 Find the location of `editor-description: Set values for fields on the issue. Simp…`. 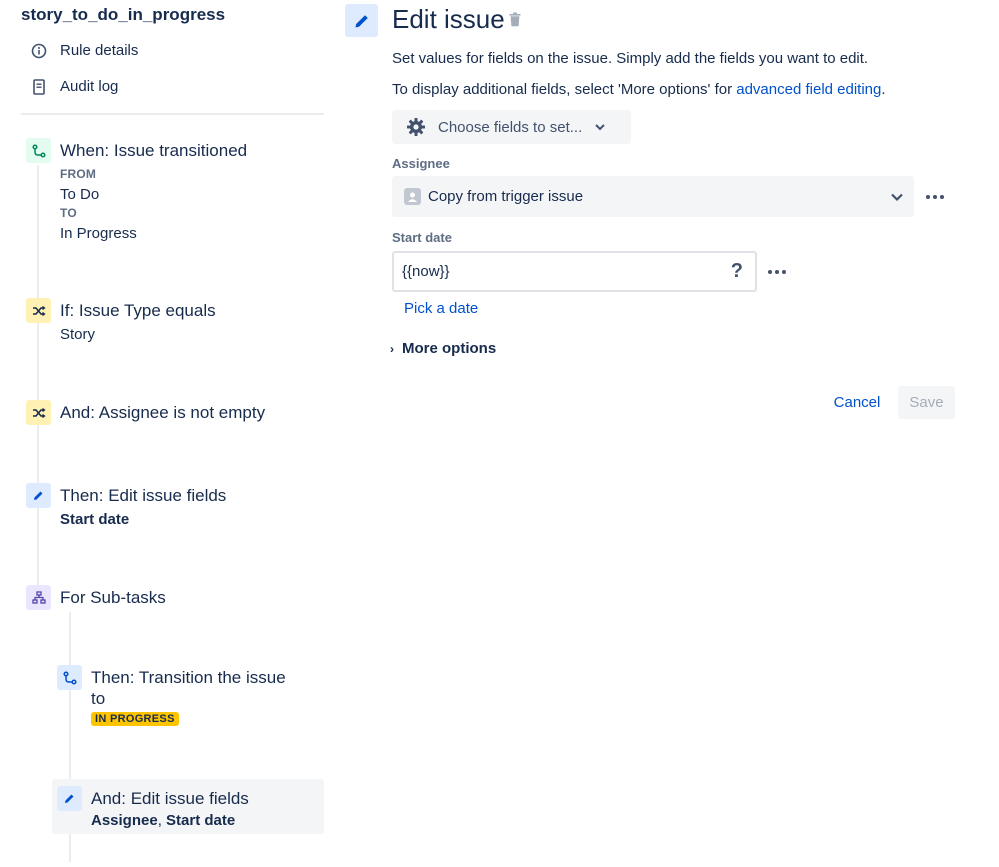

editor-description: Set values for fields on the issue. Simp… is located at coordinates (630, 58).